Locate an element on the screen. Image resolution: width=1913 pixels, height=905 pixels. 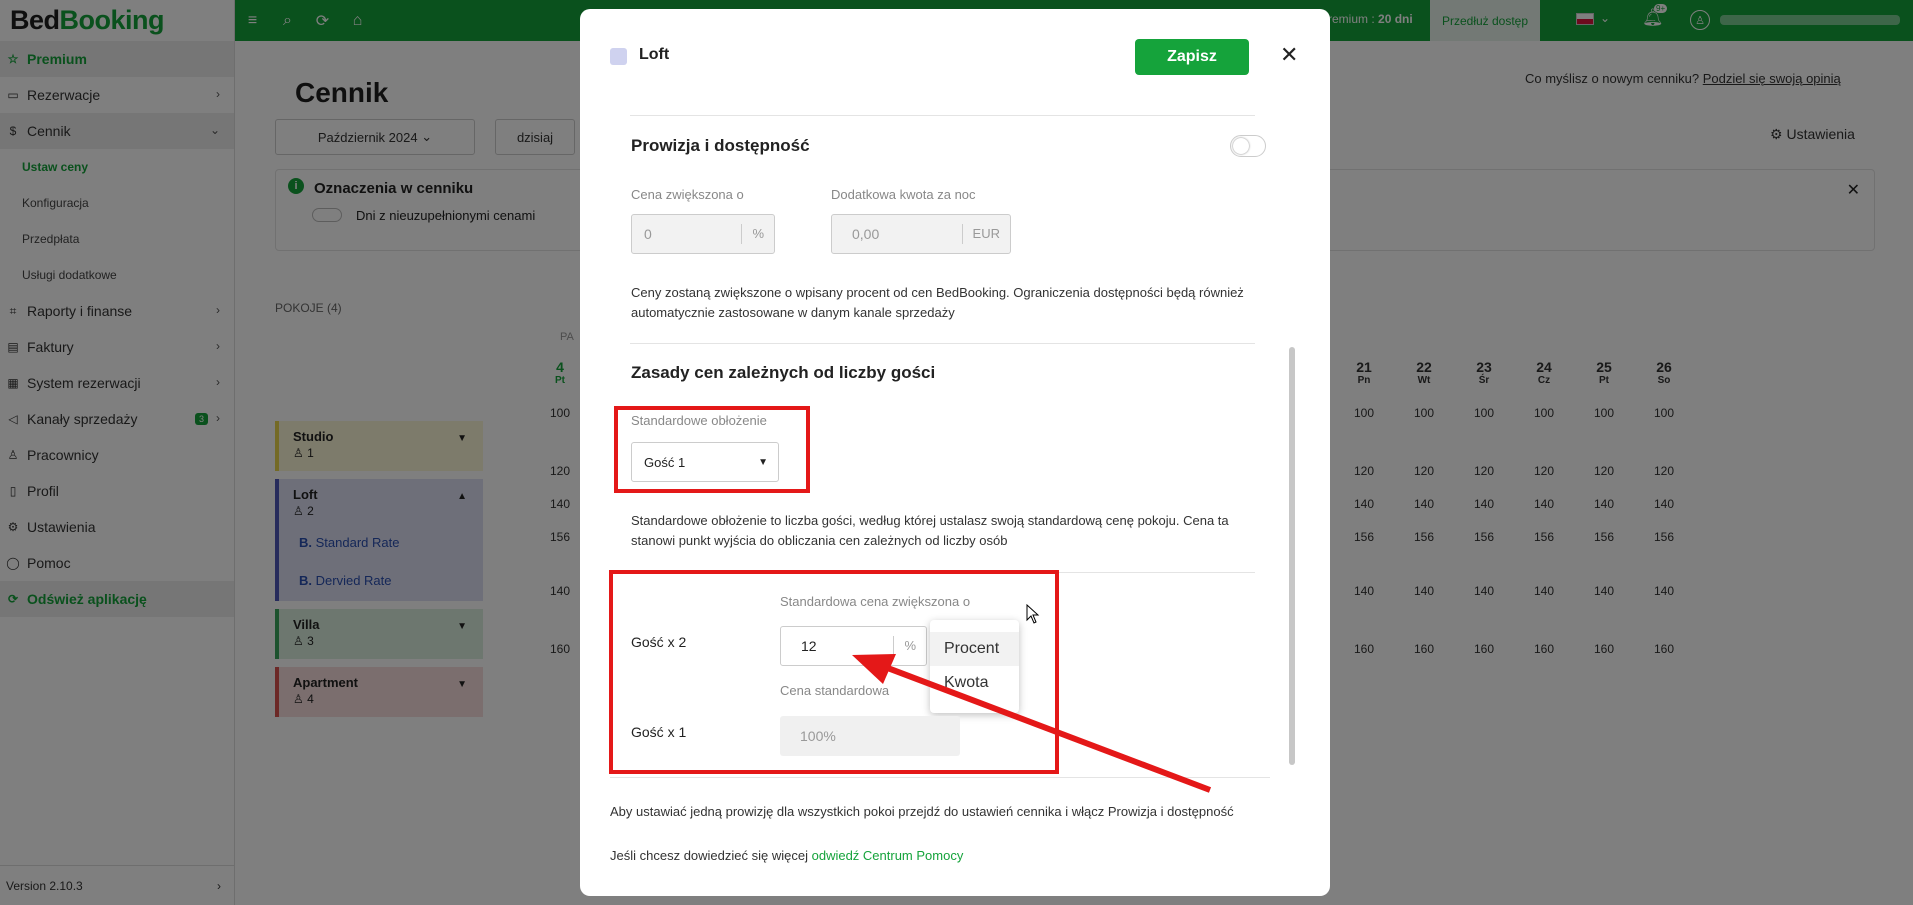
mouse-cursor-icon is located at coordinates (1033, 614).